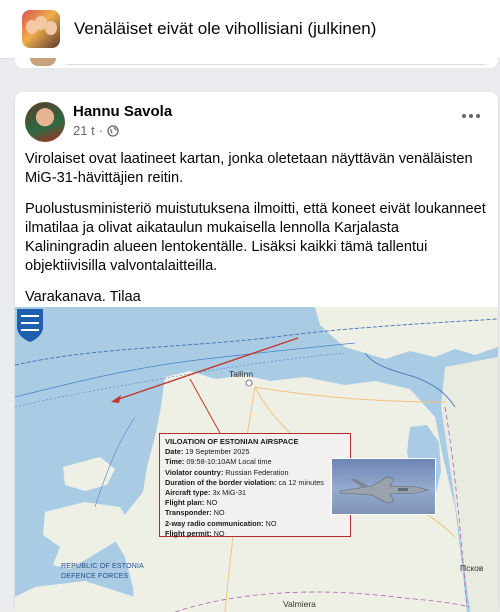 Image resolution: width=500 pixels, height=612 pixels. What do you see at coordinates (218, 462) in the screenshot?
I see `info-row: Time: 09:58-10:10AM Local time` at bounding box center [218, 462].